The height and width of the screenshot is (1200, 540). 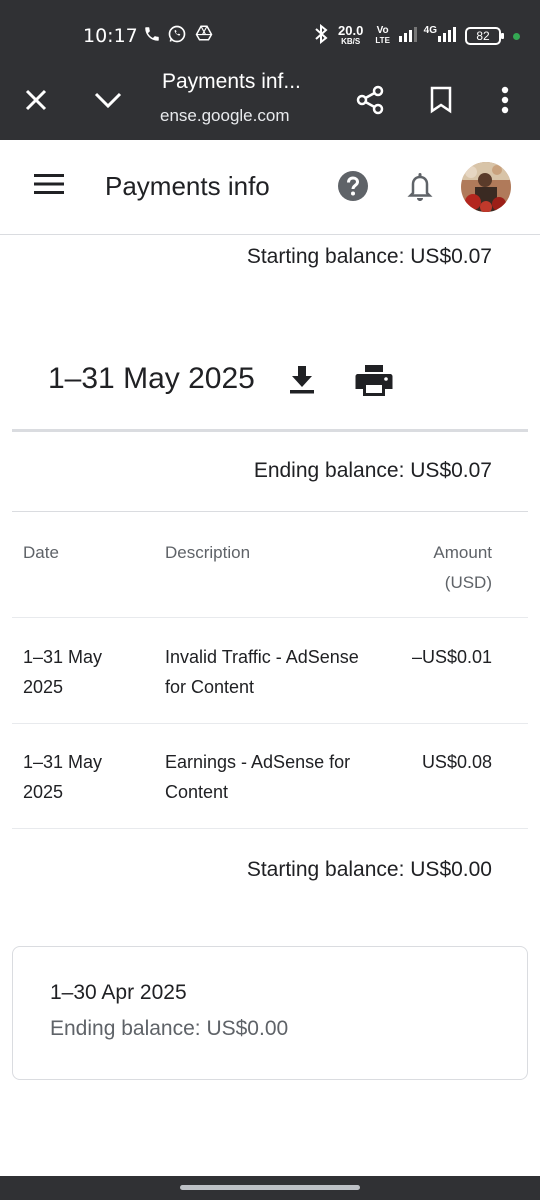 What do you see at coordinates (372, 470) in the screenshot?
I see `ending-balance: Ending balance: US$0.07` at bounding box center [372, 470].